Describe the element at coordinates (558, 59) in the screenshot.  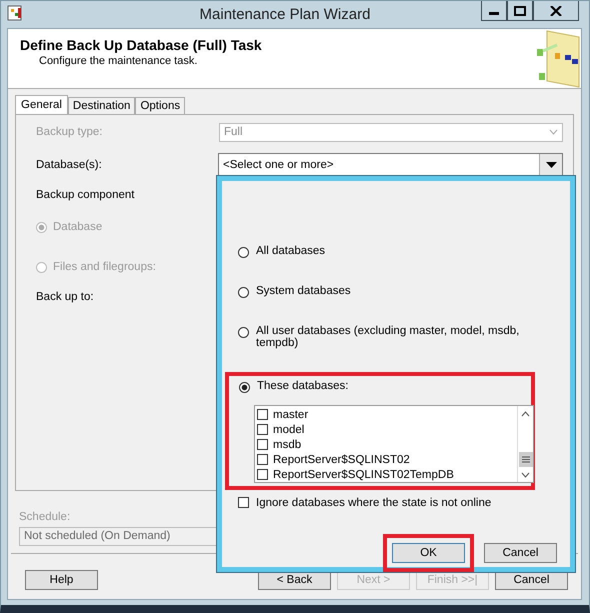
I see `workflow-diagram-icon` at that location.